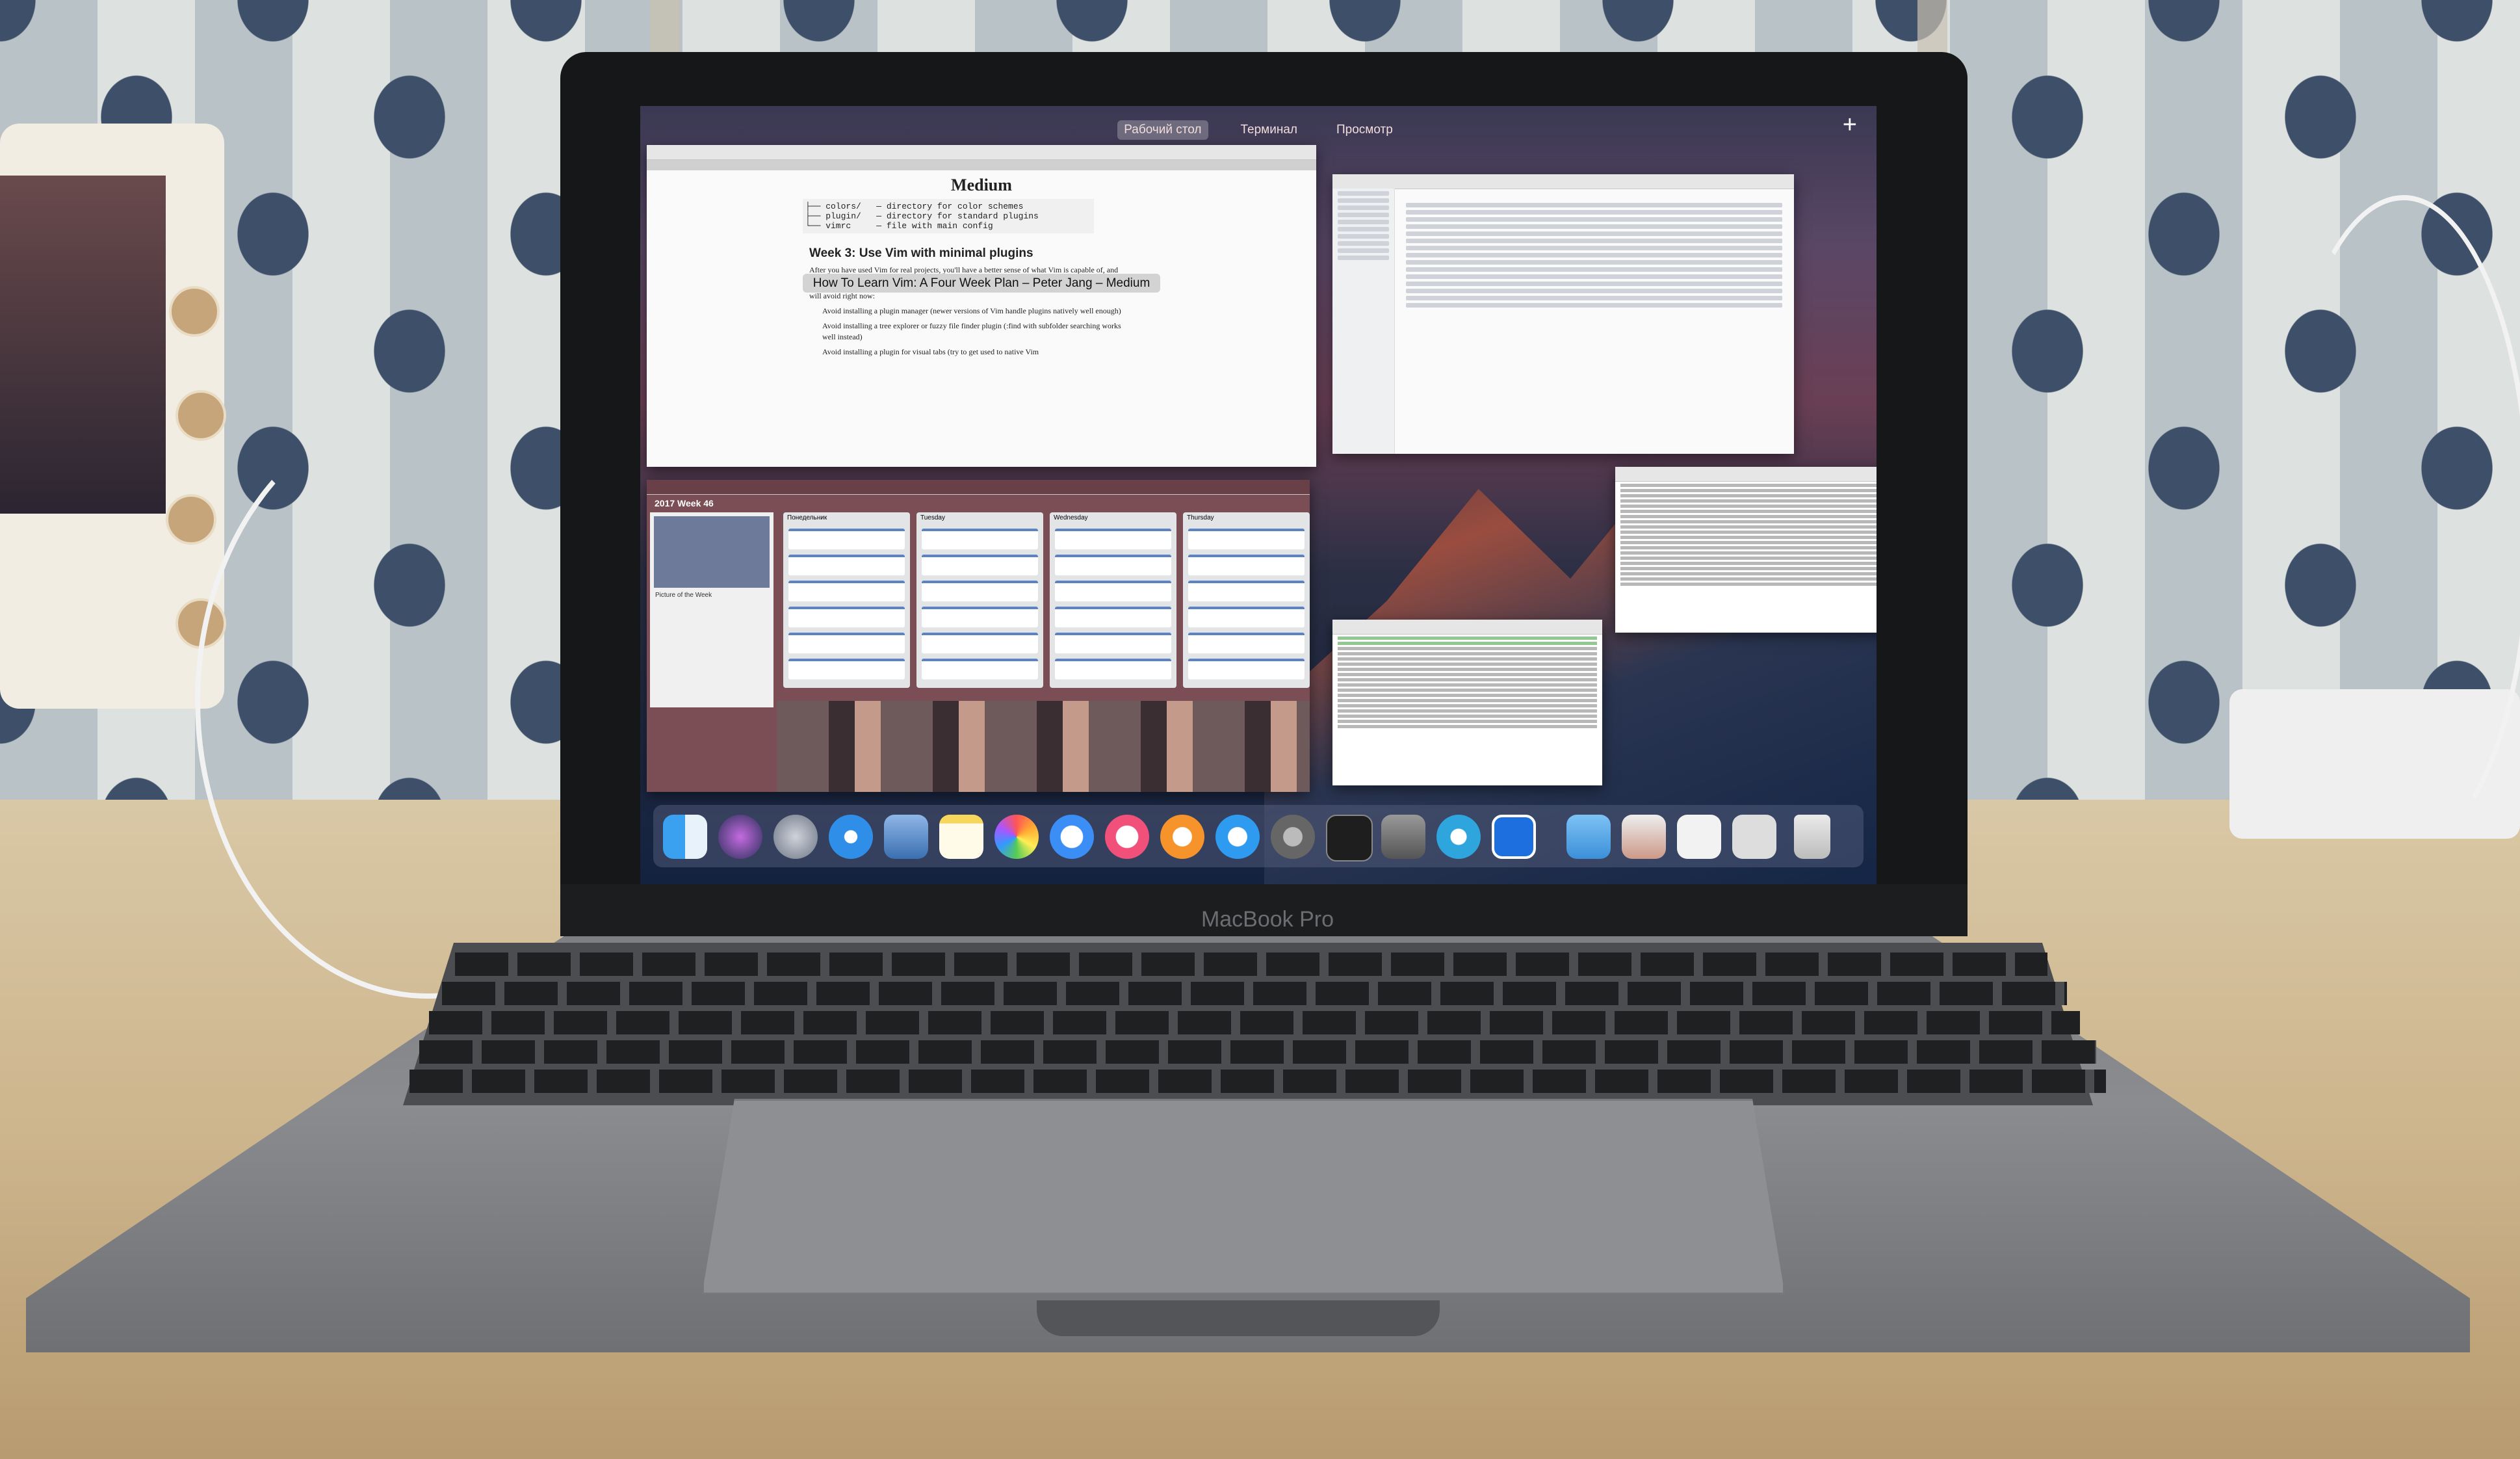 The width and height of the screenshot is (2520, 1459). What do you see at coordinates (1238, 1318) in the screenshot?
I see `lid-notch` at bounding box center [1238, 1318].